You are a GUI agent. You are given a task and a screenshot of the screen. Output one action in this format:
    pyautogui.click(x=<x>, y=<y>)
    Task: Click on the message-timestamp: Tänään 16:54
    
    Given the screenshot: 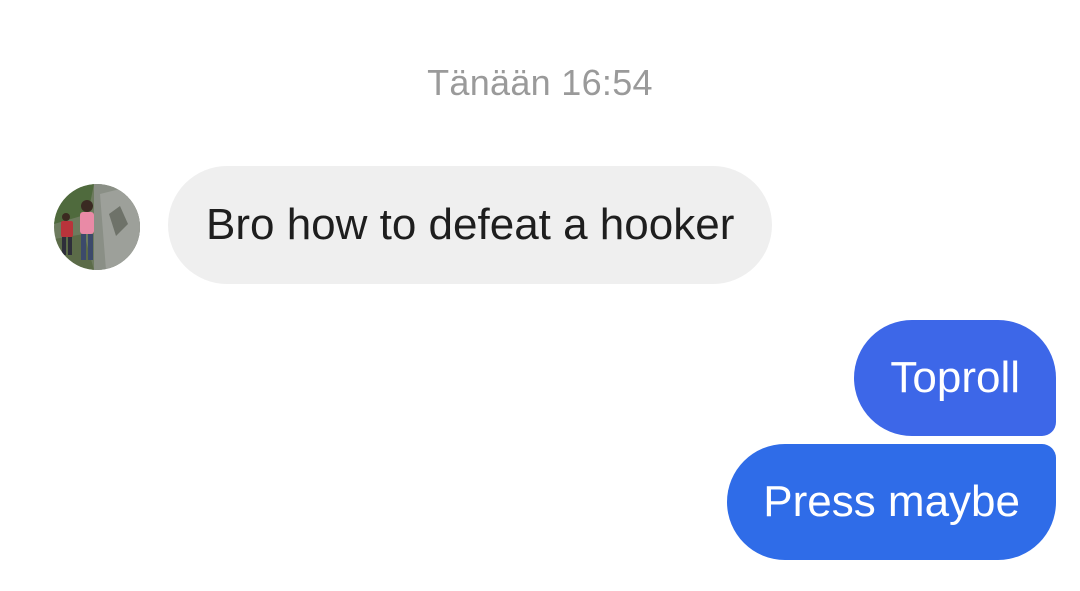 What is the action you would take?
    pyautogui.click(x=540, y=82)
    